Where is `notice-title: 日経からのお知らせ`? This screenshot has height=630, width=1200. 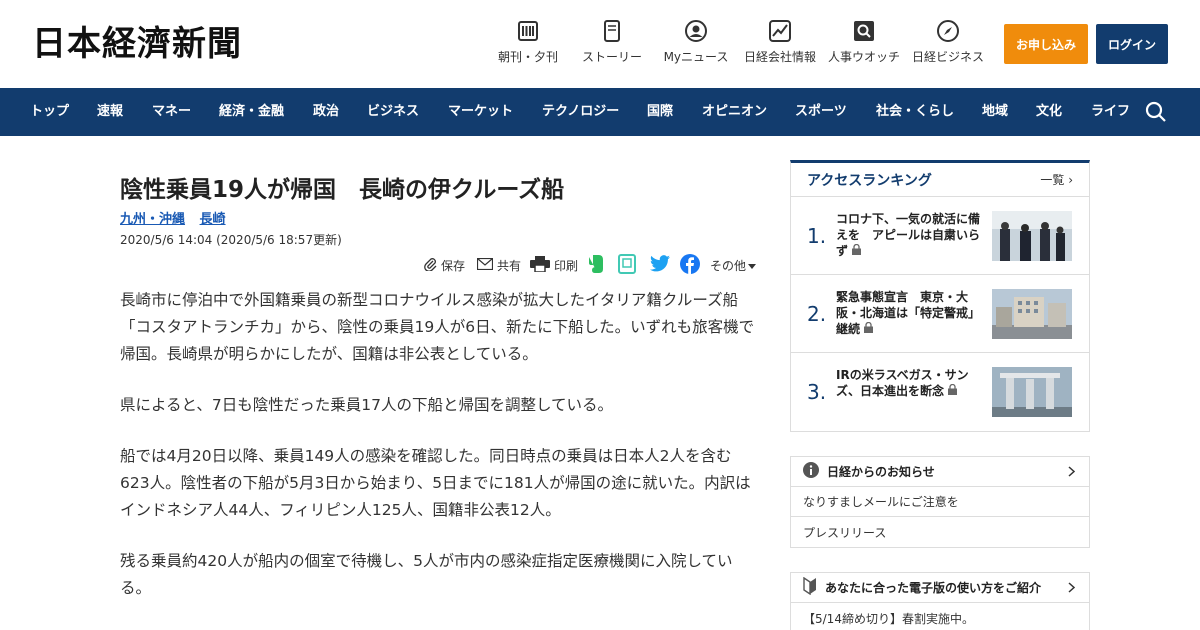
notice-title: 日経からのお知らせ is located at coordinates (881, 472).